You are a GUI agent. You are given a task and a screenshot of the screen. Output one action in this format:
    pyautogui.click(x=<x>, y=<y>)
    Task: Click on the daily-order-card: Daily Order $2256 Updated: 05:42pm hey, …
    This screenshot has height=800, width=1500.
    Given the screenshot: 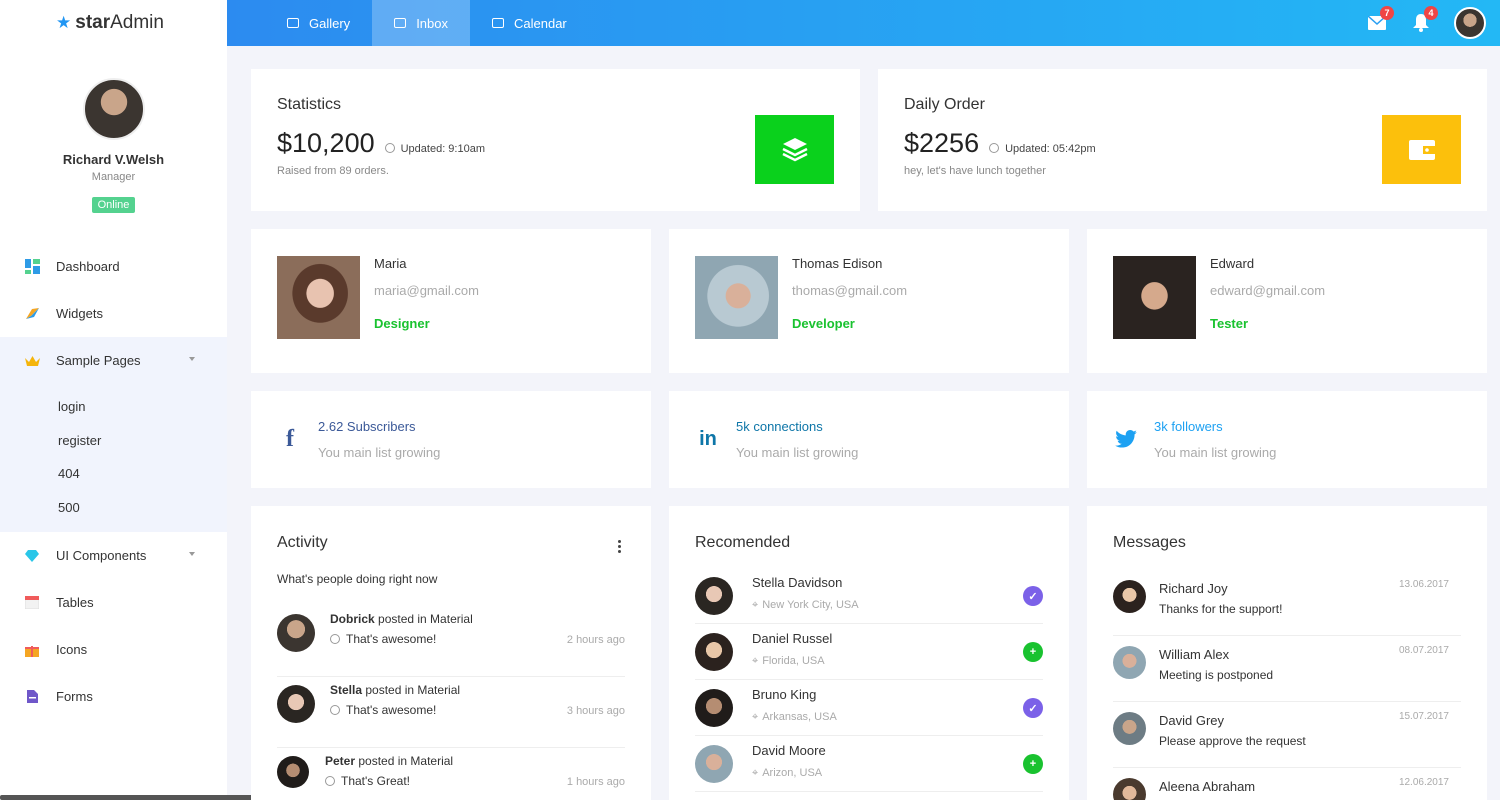 What is the action you would take?
    pyautogui.click(x=1182, y=140)
    